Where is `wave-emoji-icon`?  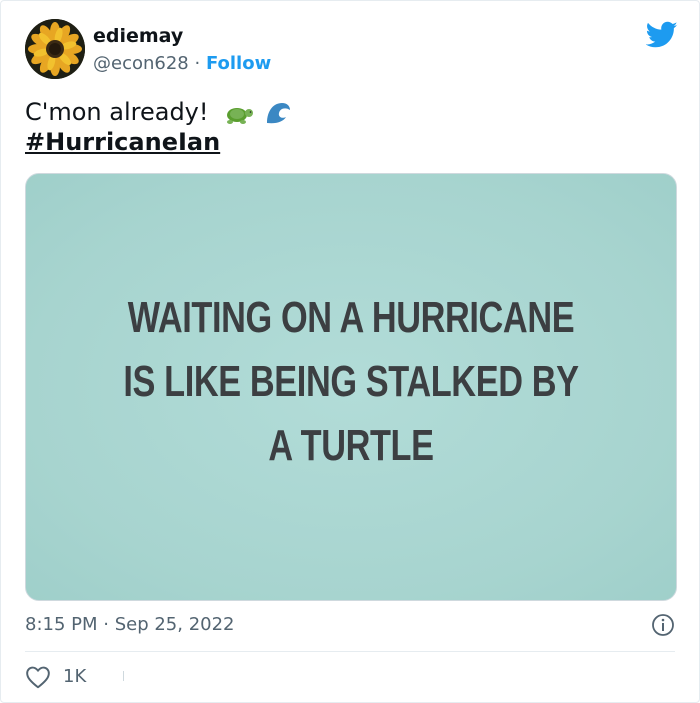
wave-emoji-icon is located at coordinates (277, 113).